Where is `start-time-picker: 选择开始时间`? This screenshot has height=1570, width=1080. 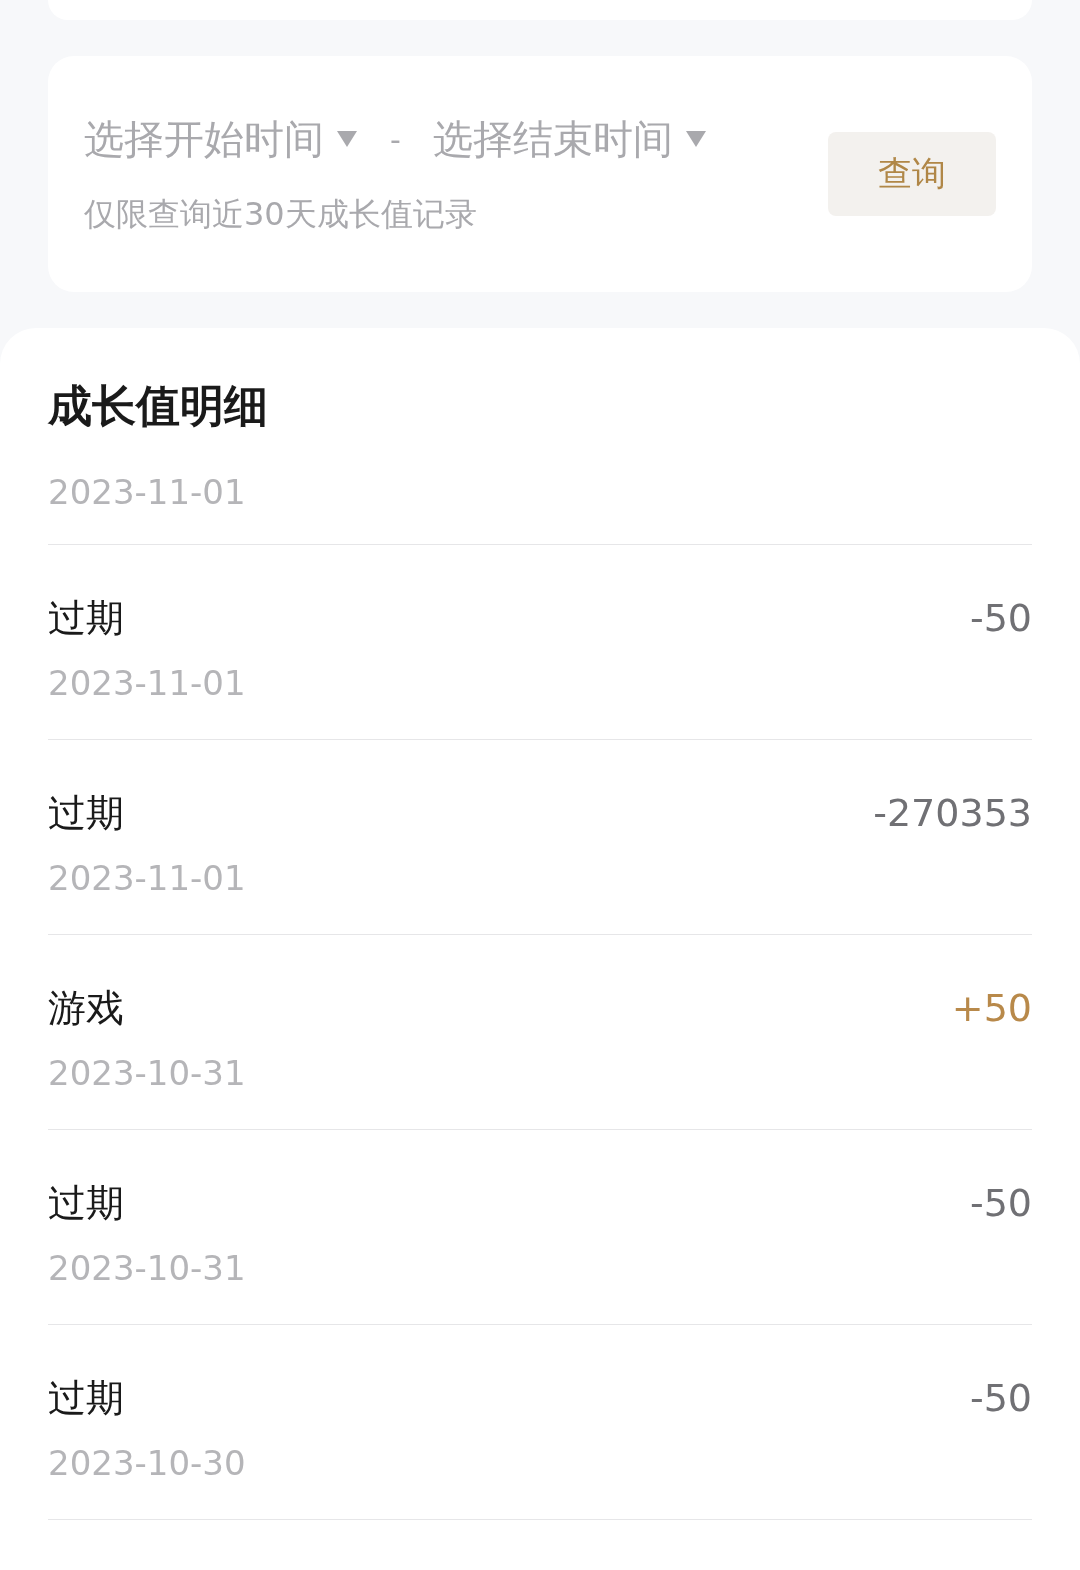
start-time-picker: 选择开始时间 is located at coordinates (221, 139).